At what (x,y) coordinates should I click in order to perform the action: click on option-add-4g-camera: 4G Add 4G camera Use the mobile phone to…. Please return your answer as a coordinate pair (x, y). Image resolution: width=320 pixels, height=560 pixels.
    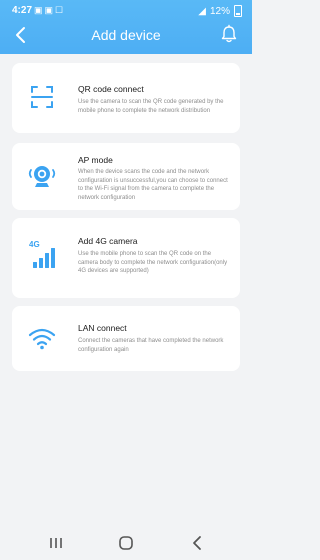
    Looking at the image, I should click on (126, 258).